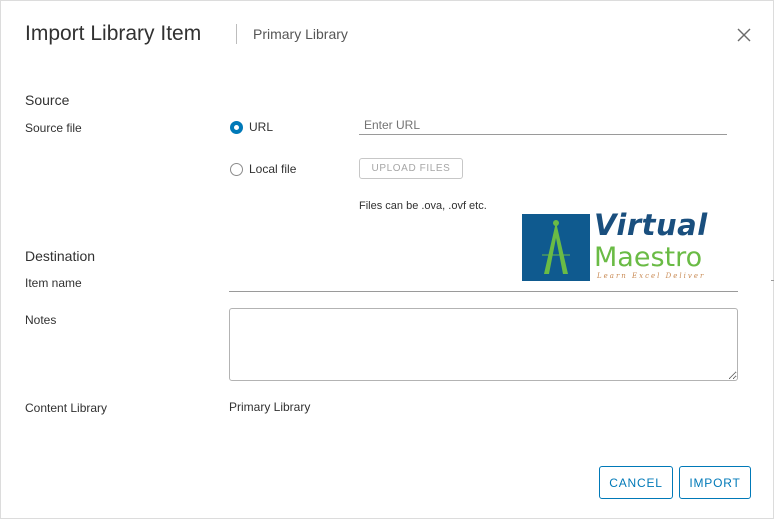 This screenshot has width=774, height=519. Describe the element at coordinates (60, 256) in the screenshot. I see `destination-section-title: Destination` at that location.